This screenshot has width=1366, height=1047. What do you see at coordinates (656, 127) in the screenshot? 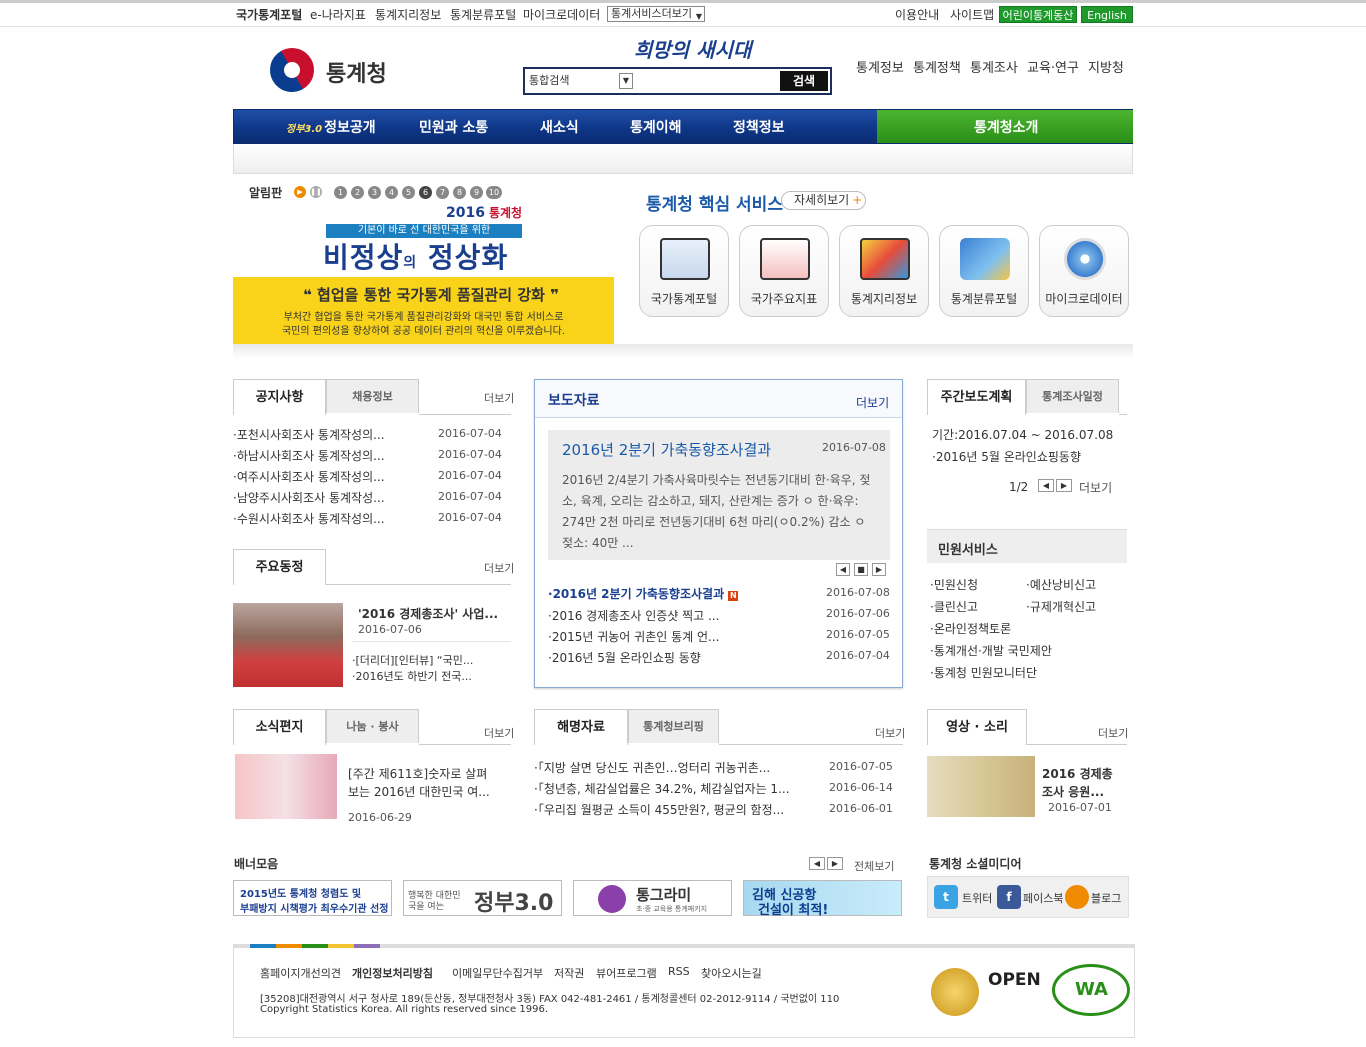
I see `gnb-item-understanding: 통계이해` at bounding box center [656, 127].